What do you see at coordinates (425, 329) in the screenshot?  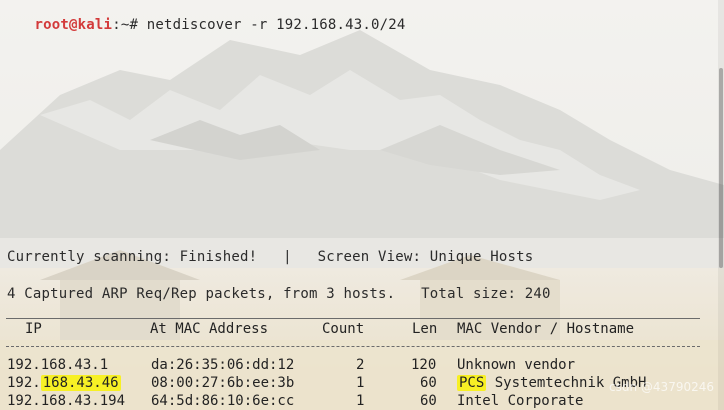 I see `col-len-header: Len` at bounding box center [425, 329].